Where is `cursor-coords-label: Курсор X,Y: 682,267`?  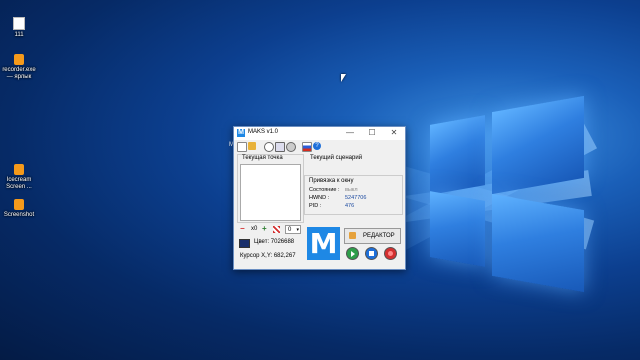
cursor-coords-label: Курсор X,Y: 682,267 is located at coordinates (268, 256).